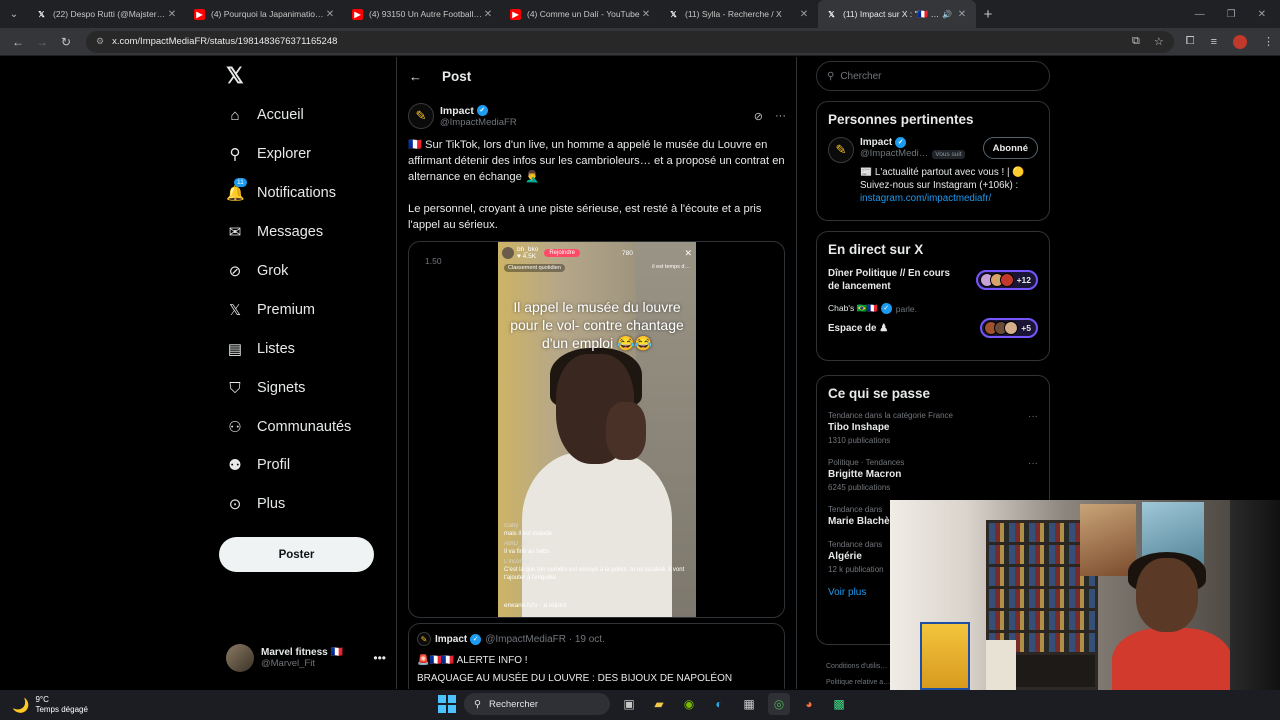 Image resolution: width=1280 pixels, height=720 pixels. I want to click on nav-item-profil: ⚉ Profil, so click(258, 465).